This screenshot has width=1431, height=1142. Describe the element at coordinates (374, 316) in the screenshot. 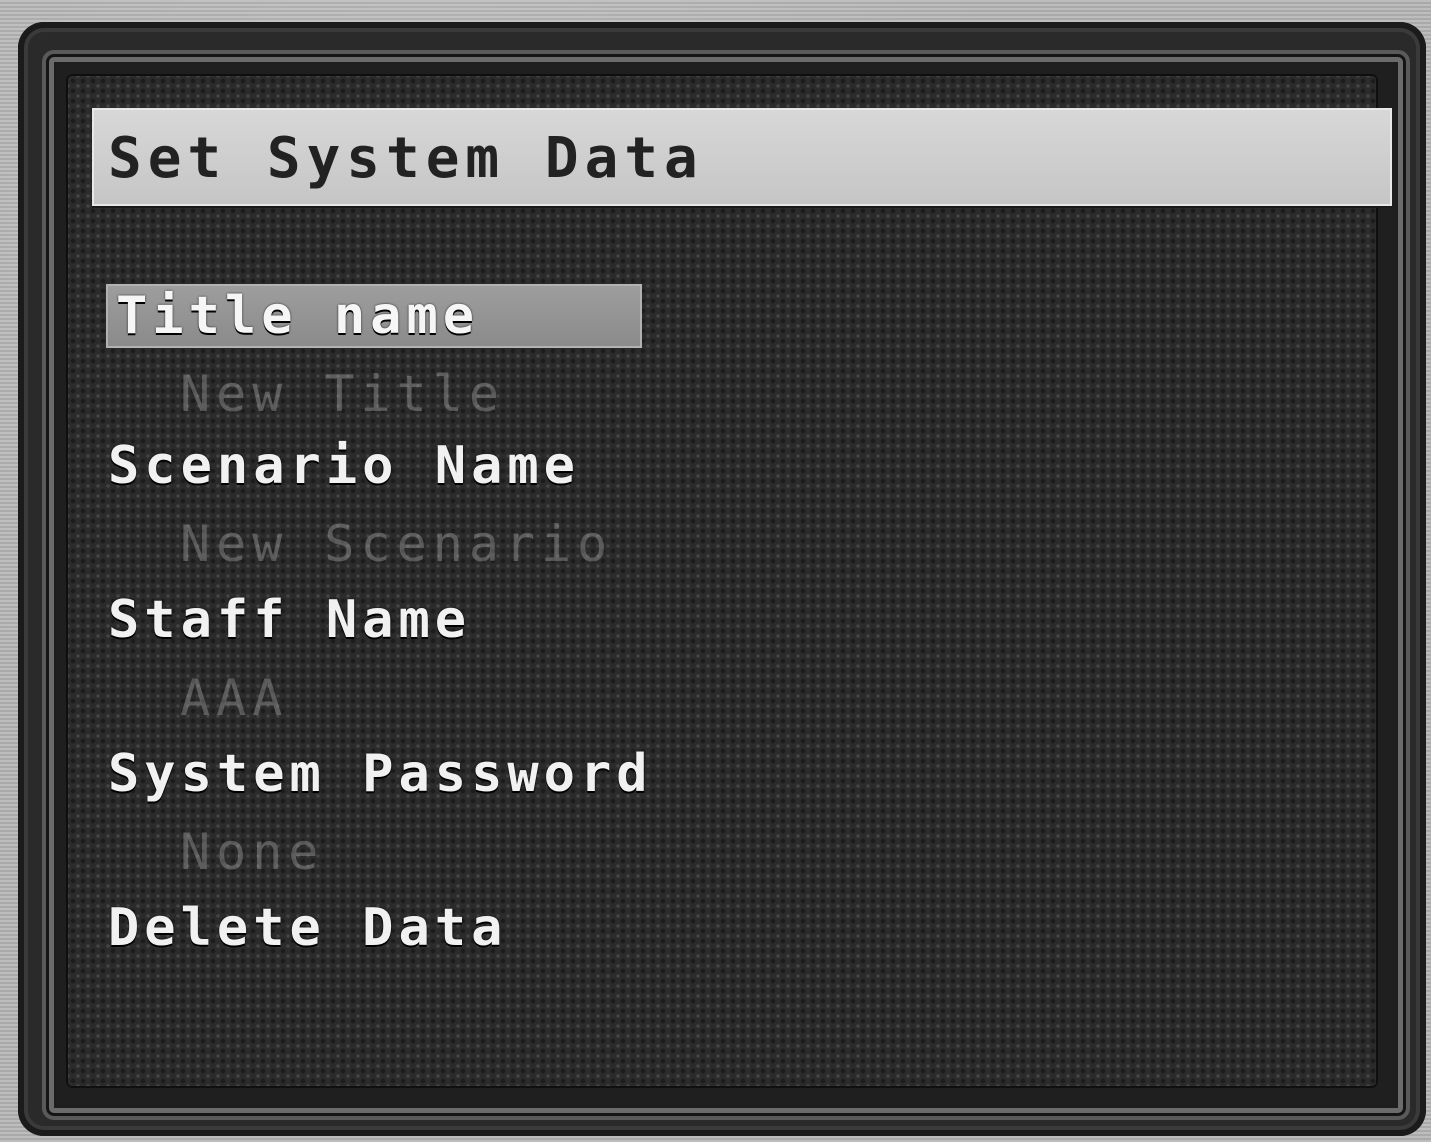

I see `menu-item-title-name: Title name` at that location.